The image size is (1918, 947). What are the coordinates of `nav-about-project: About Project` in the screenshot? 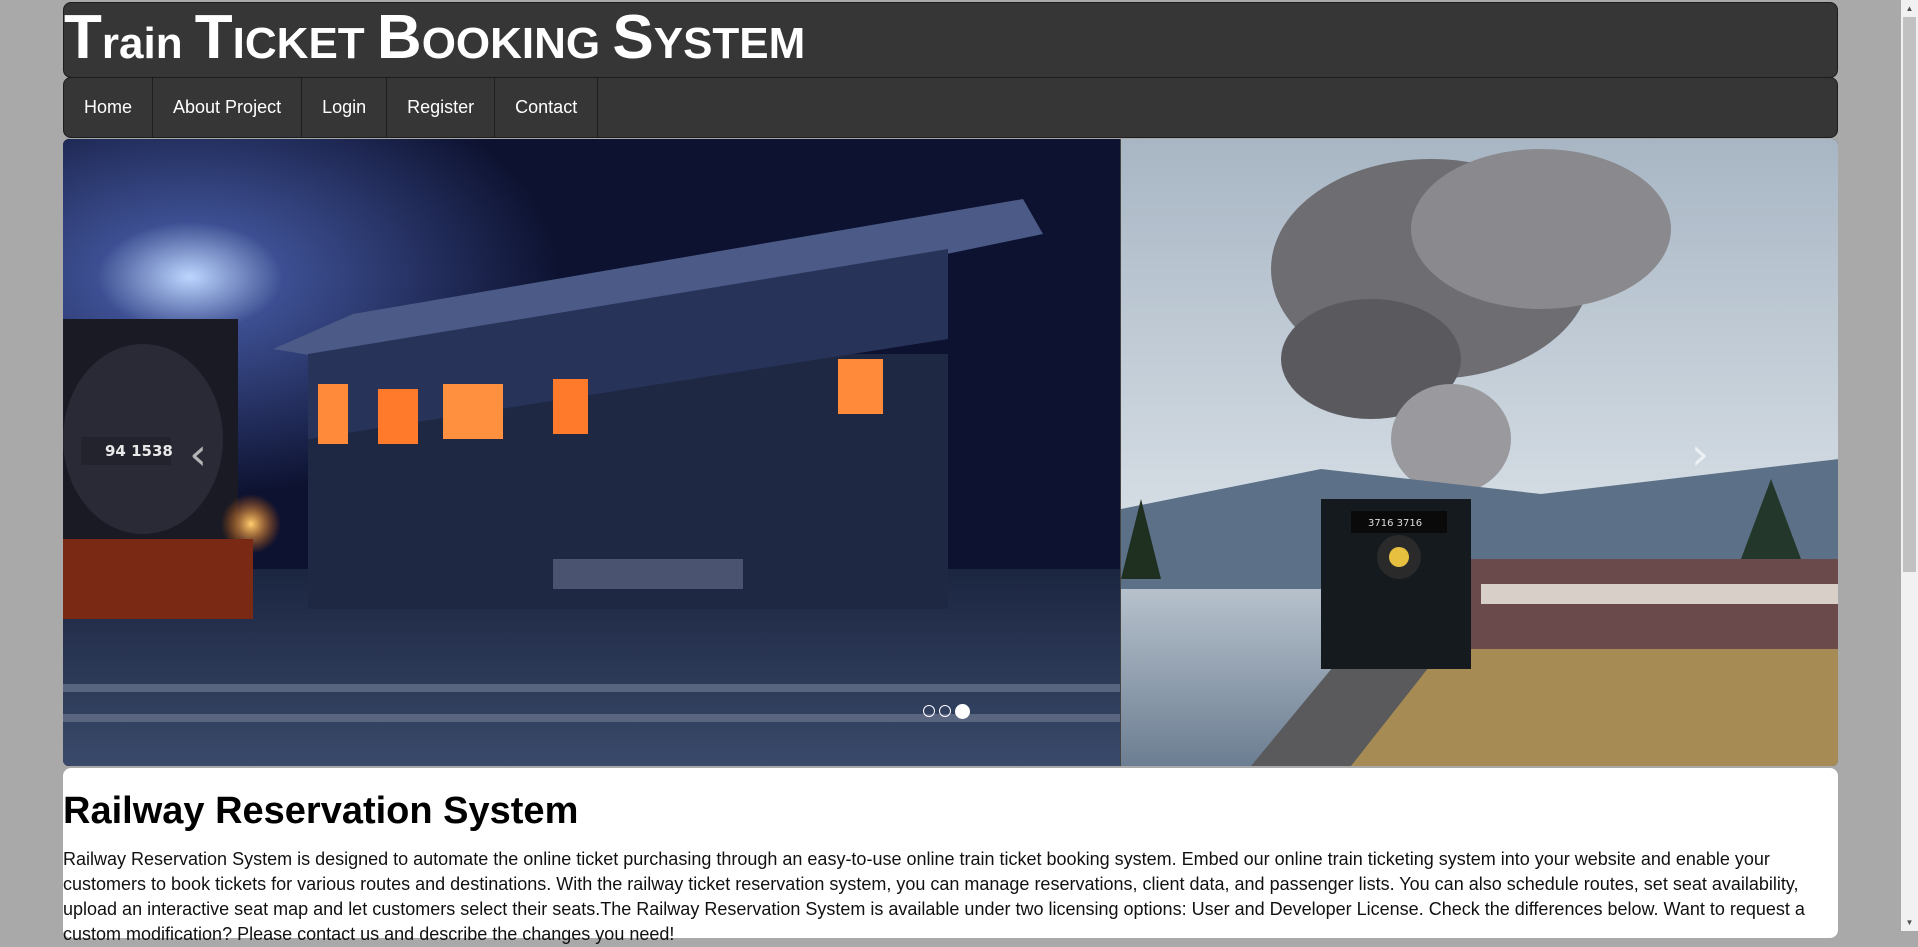 It's located at (228, 107).